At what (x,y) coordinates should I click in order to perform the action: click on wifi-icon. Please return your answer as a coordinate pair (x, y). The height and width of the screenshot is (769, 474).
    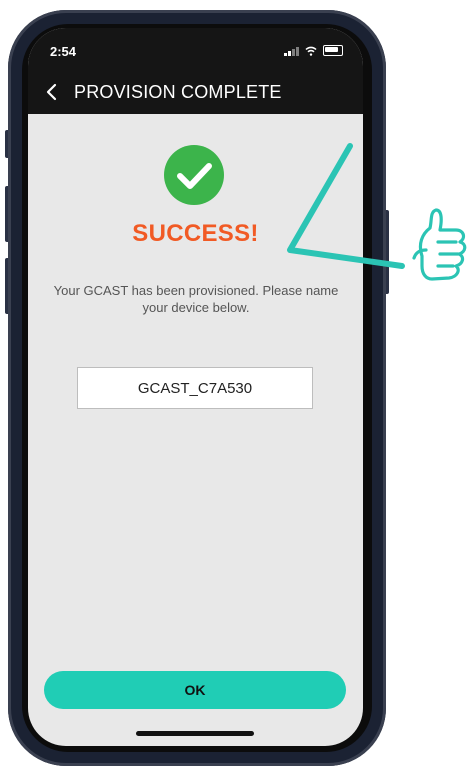
    Looking at the image, I should click on (311, 51).